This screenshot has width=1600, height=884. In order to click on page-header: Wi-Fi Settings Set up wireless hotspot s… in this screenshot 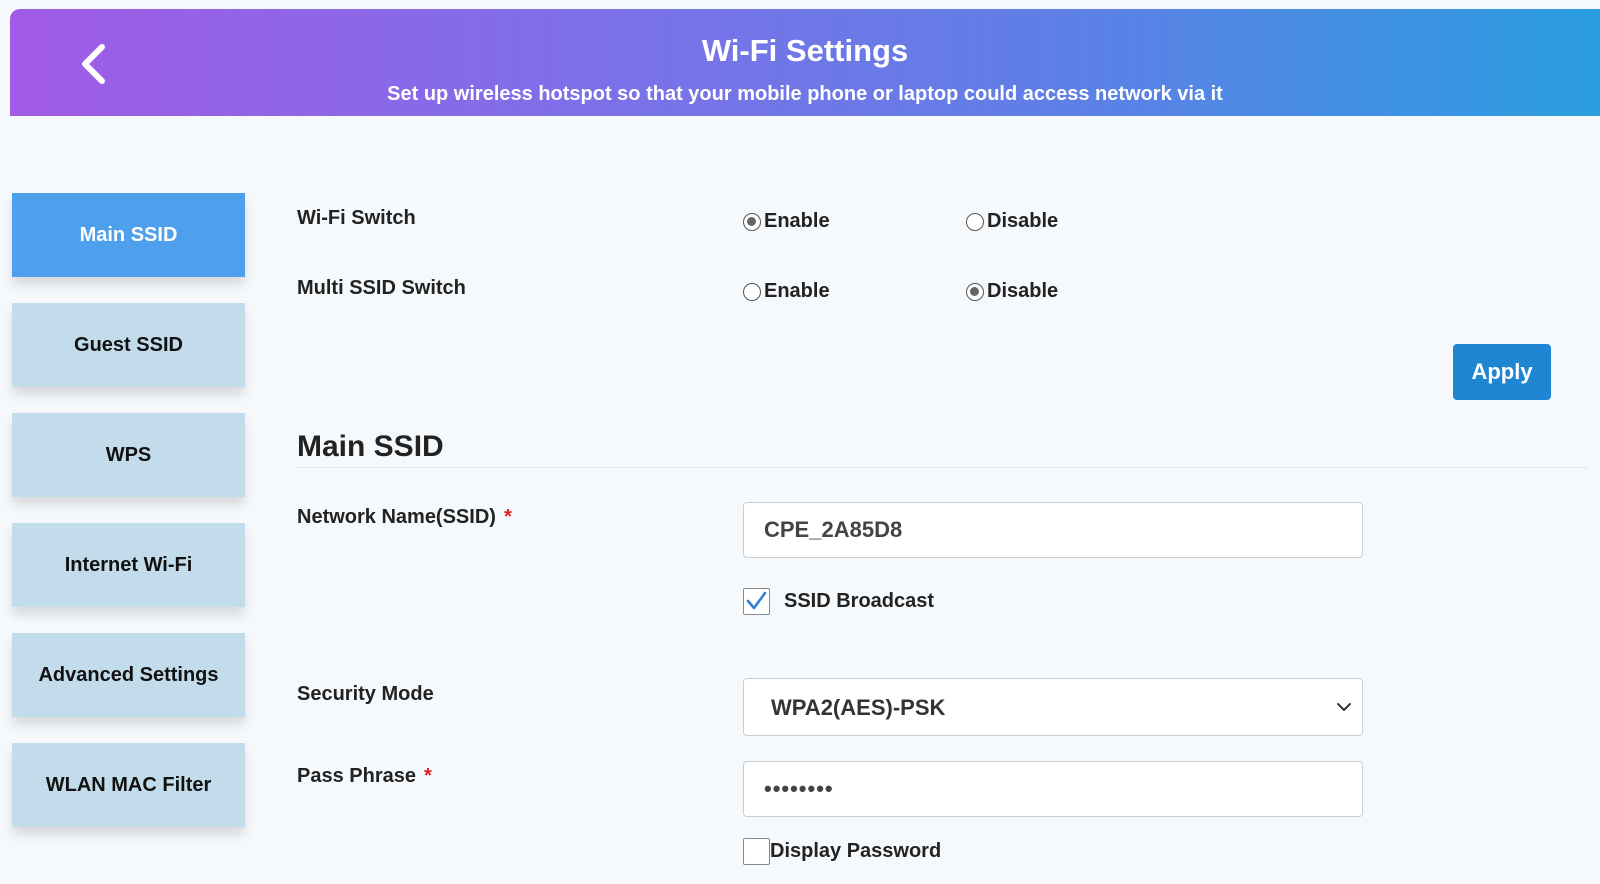, I will do `click(805, 62)`.